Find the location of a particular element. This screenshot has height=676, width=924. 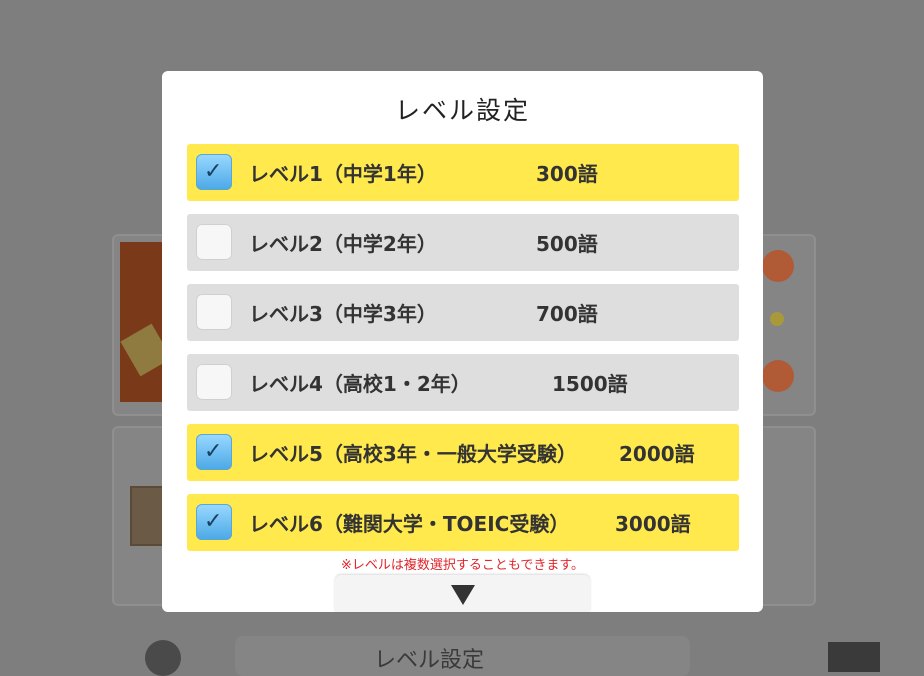

level-5-checkbox: ✓ is located at coordinates (214, 452).